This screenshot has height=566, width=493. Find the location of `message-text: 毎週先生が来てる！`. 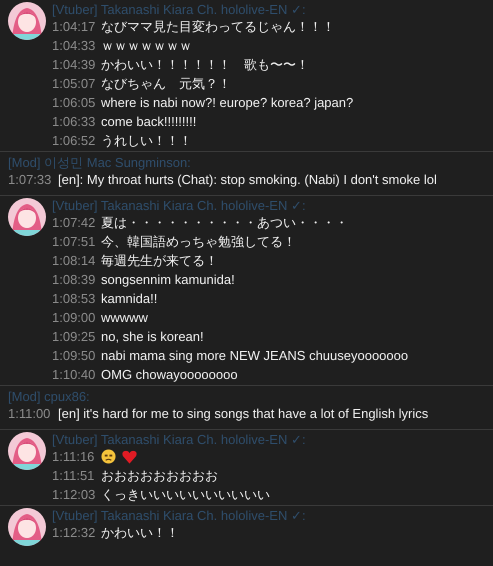

message-text: 毎週先生が来てる！ is located at coordinates (159, 261).